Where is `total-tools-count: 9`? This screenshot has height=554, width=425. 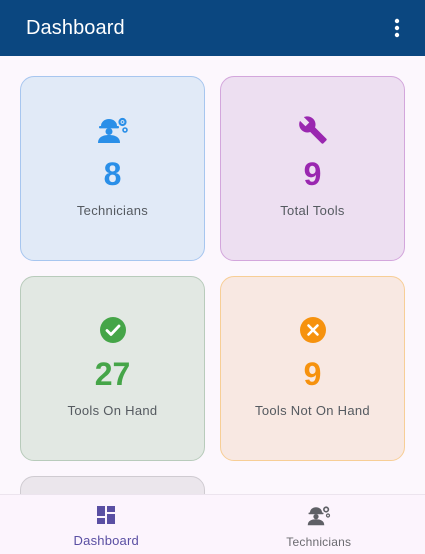 total-tools-count: 9 is located at coordinates (312, 174).